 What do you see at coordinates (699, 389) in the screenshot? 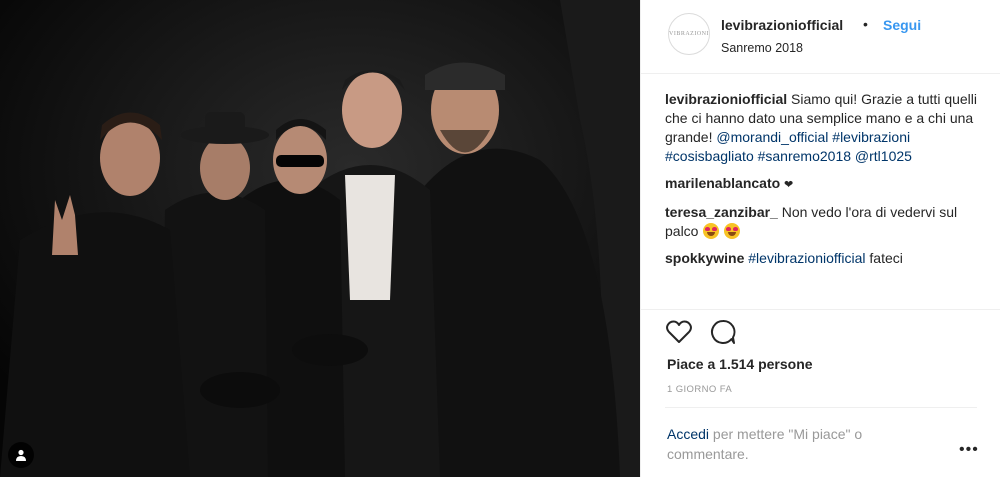
I see `post-timestamp: 1 GIORNO FA` at bounding box center [699, 389].